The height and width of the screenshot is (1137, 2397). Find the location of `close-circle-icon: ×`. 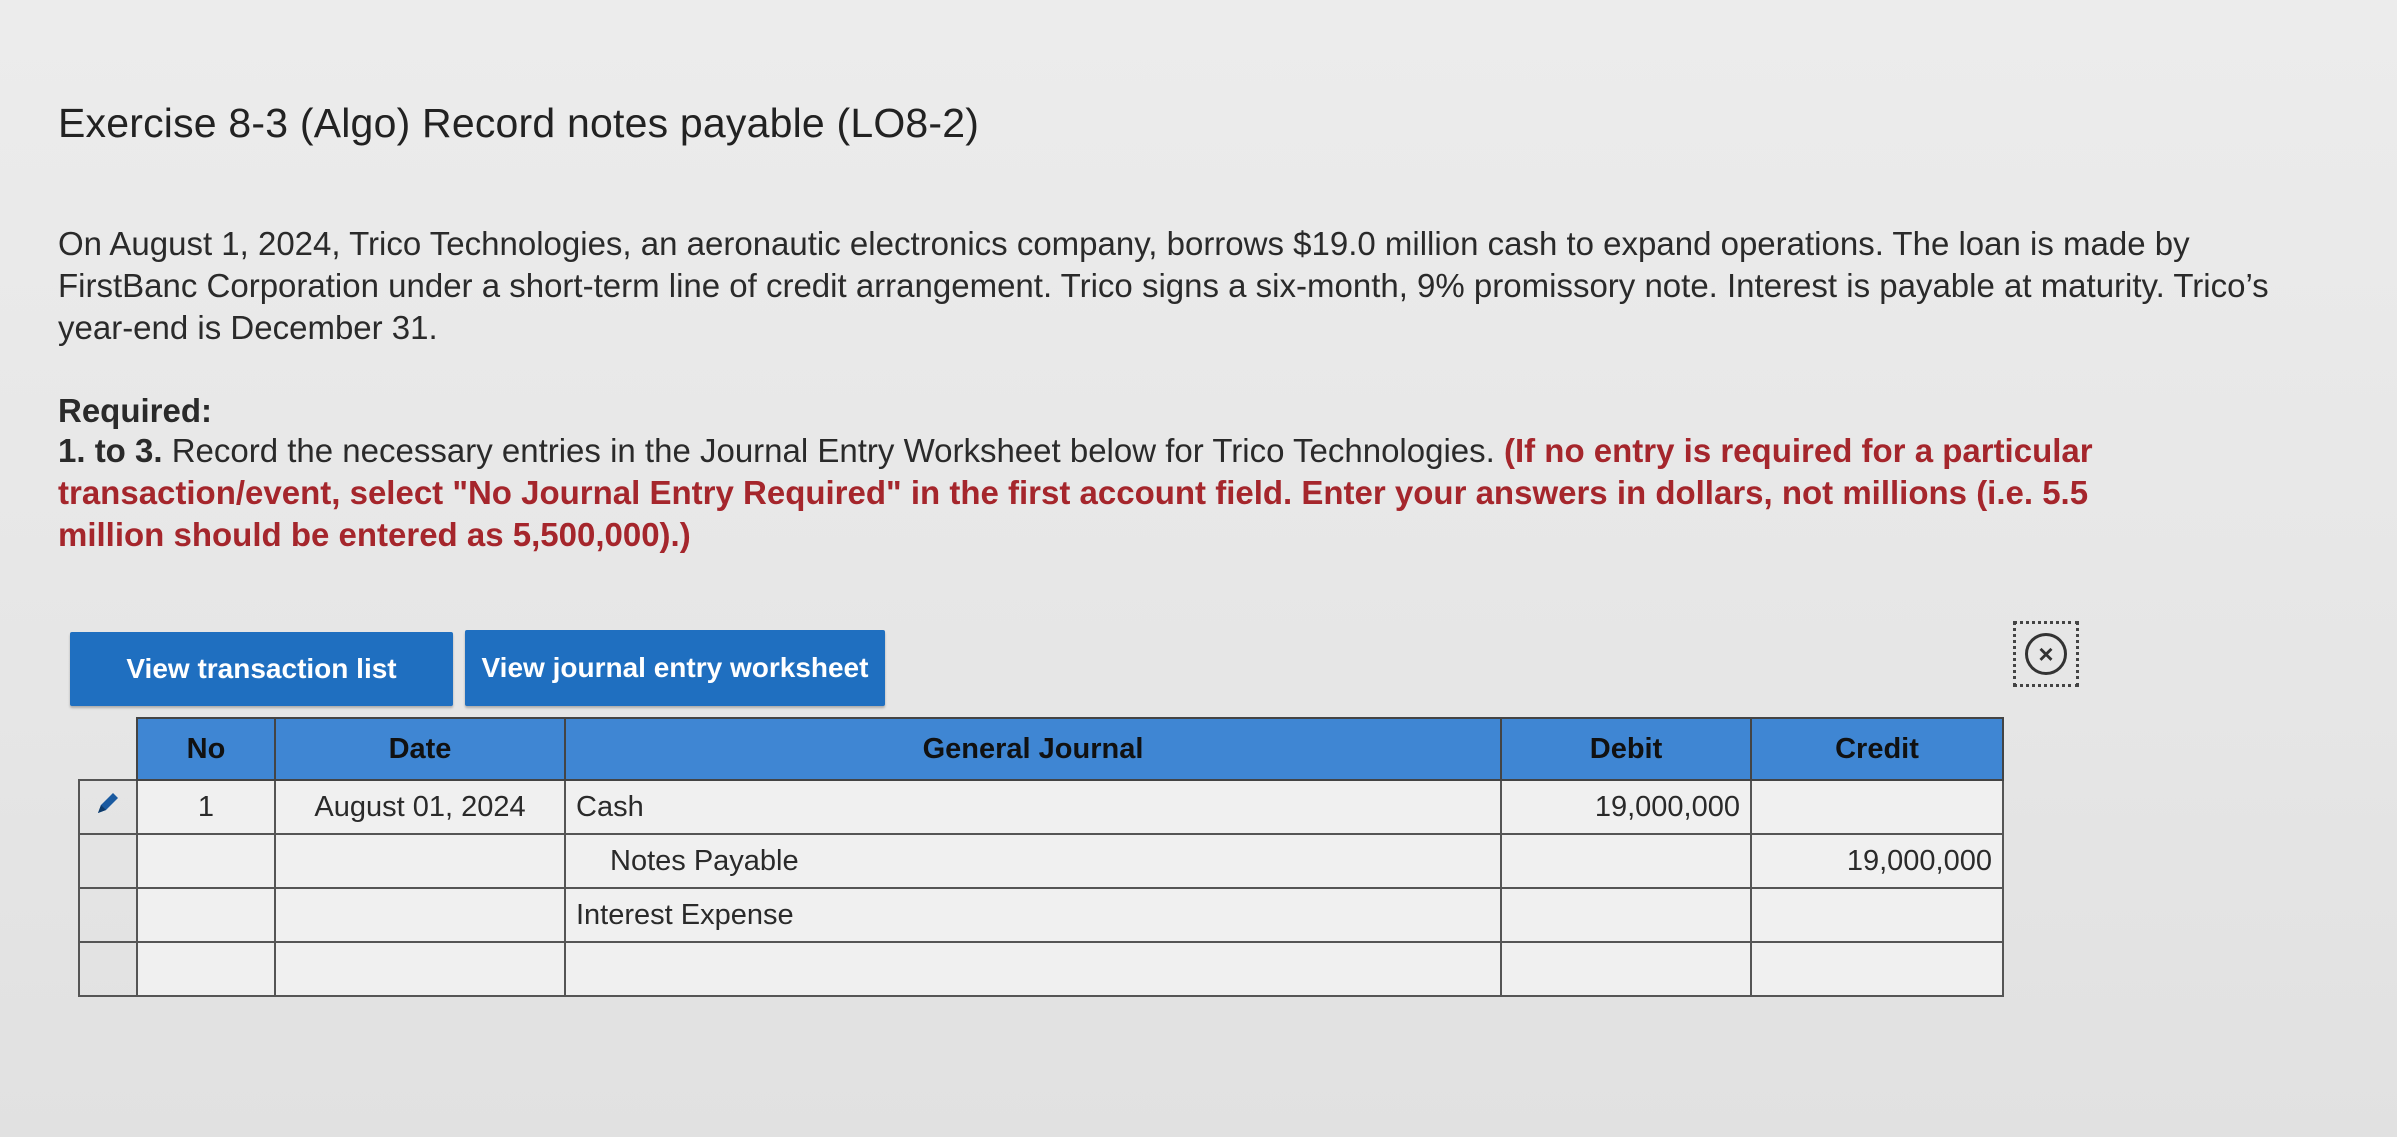

close-circle-icon: × is located at coordinates (2046, 654).